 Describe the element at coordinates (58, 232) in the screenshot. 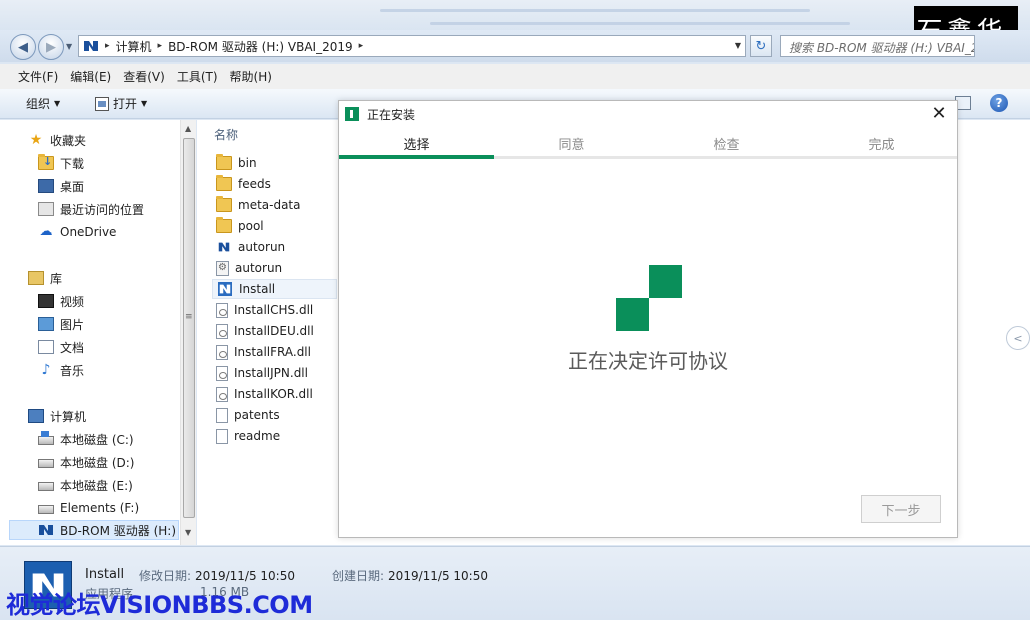

I see `nav-item-onedrive: ☁ OneDrive` at that location.